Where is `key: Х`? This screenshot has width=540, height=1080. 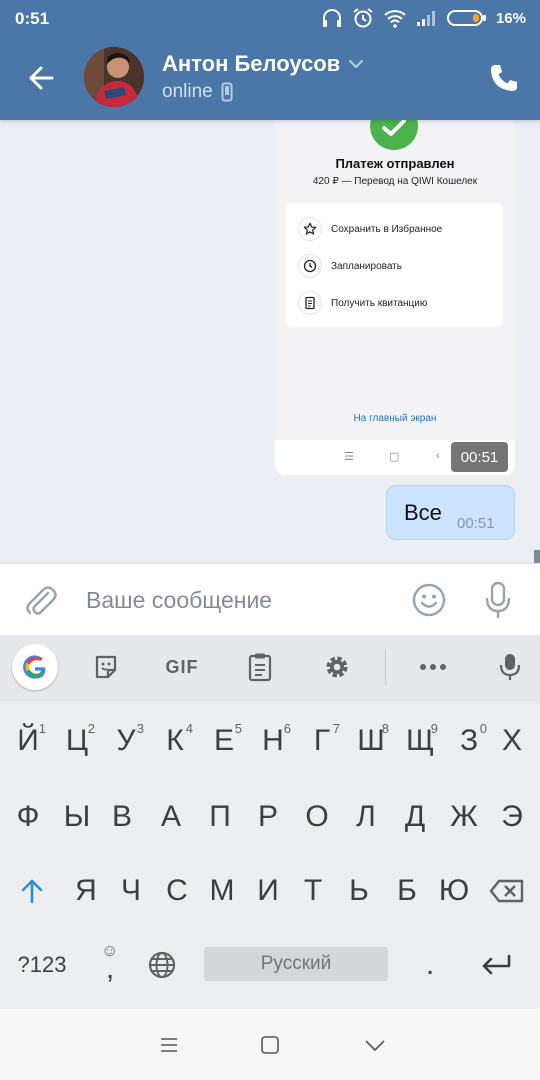 key: Х is located at coordinates (512, 741).